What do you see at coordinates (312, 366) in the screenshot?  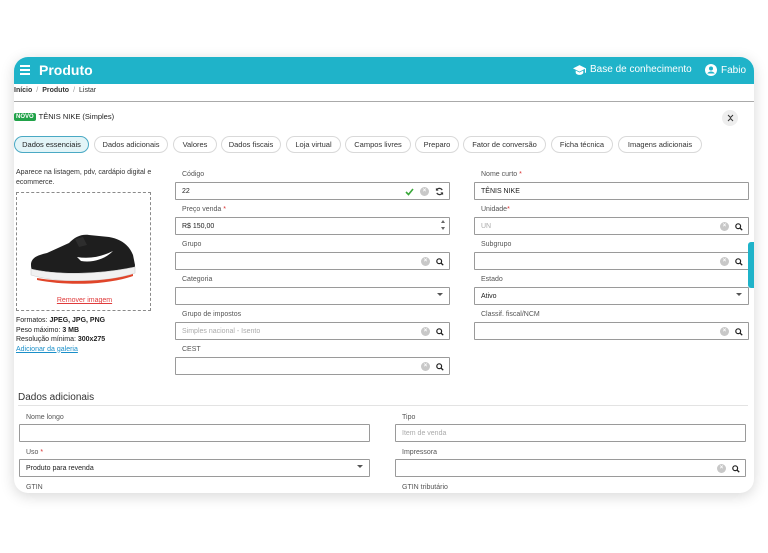 I see `cest-input: ×` at bounding box center [312, 366].